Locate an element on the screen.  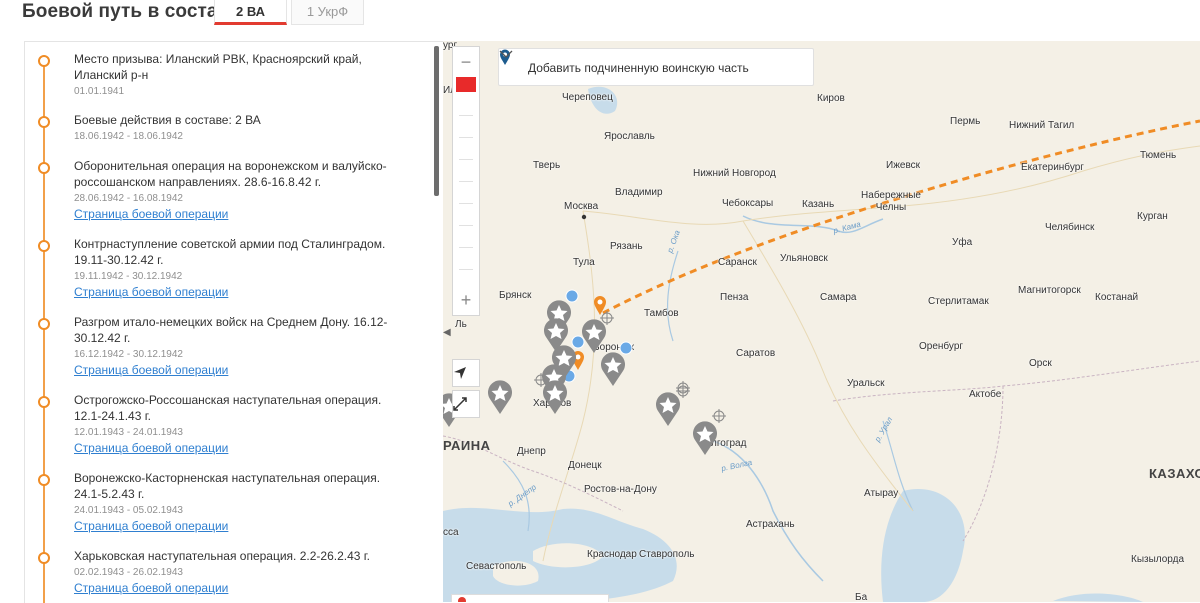
city-label: Севастополь is located at coordinates (496, 566).